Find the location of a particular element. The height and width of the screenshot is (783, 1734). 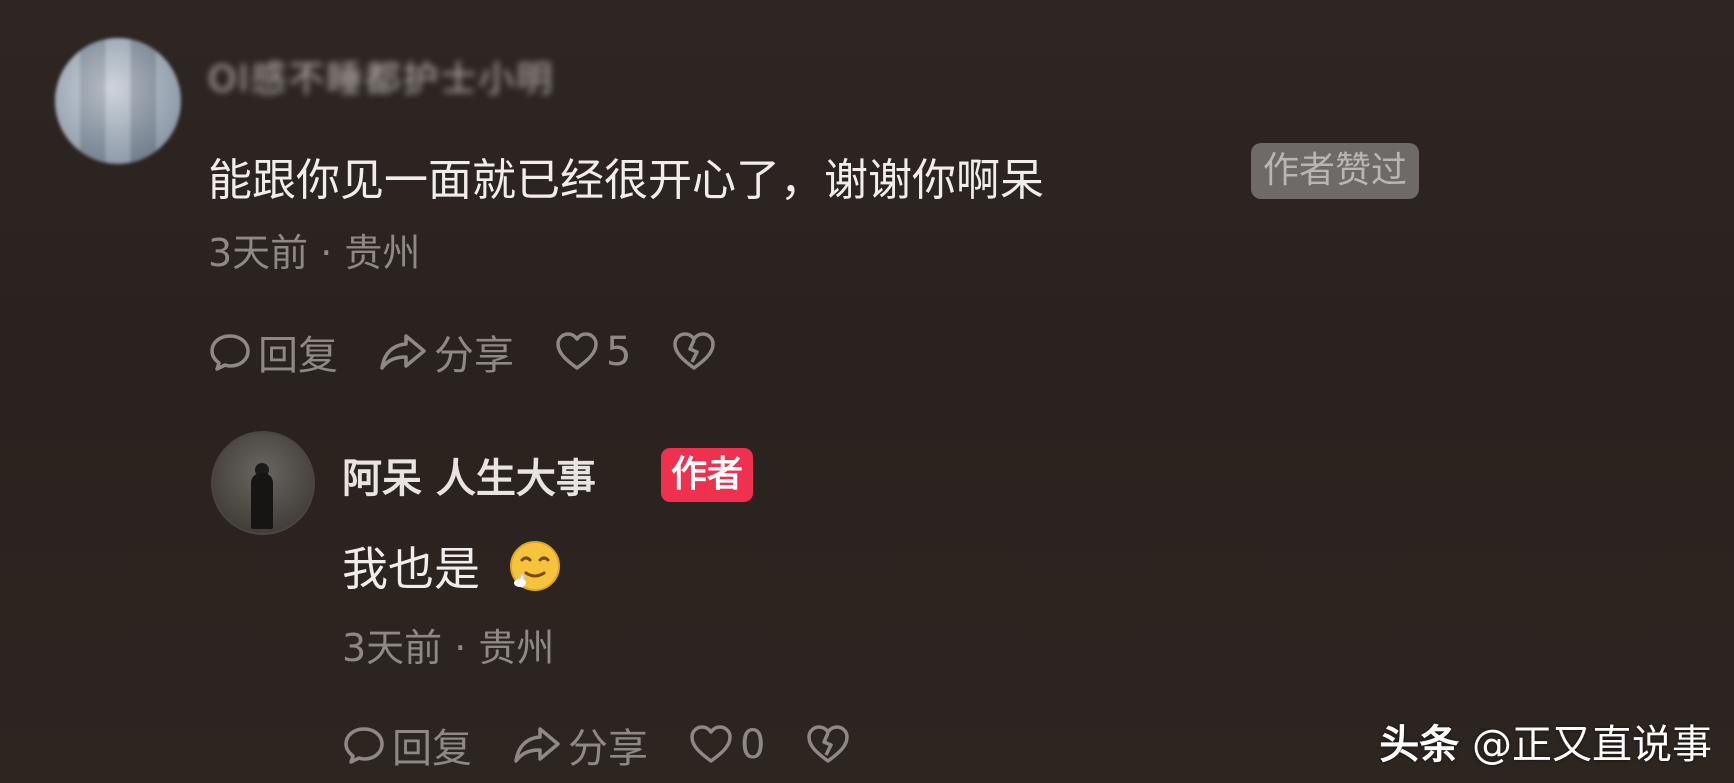

commenter-avatar is located at coordinates (118, 101).